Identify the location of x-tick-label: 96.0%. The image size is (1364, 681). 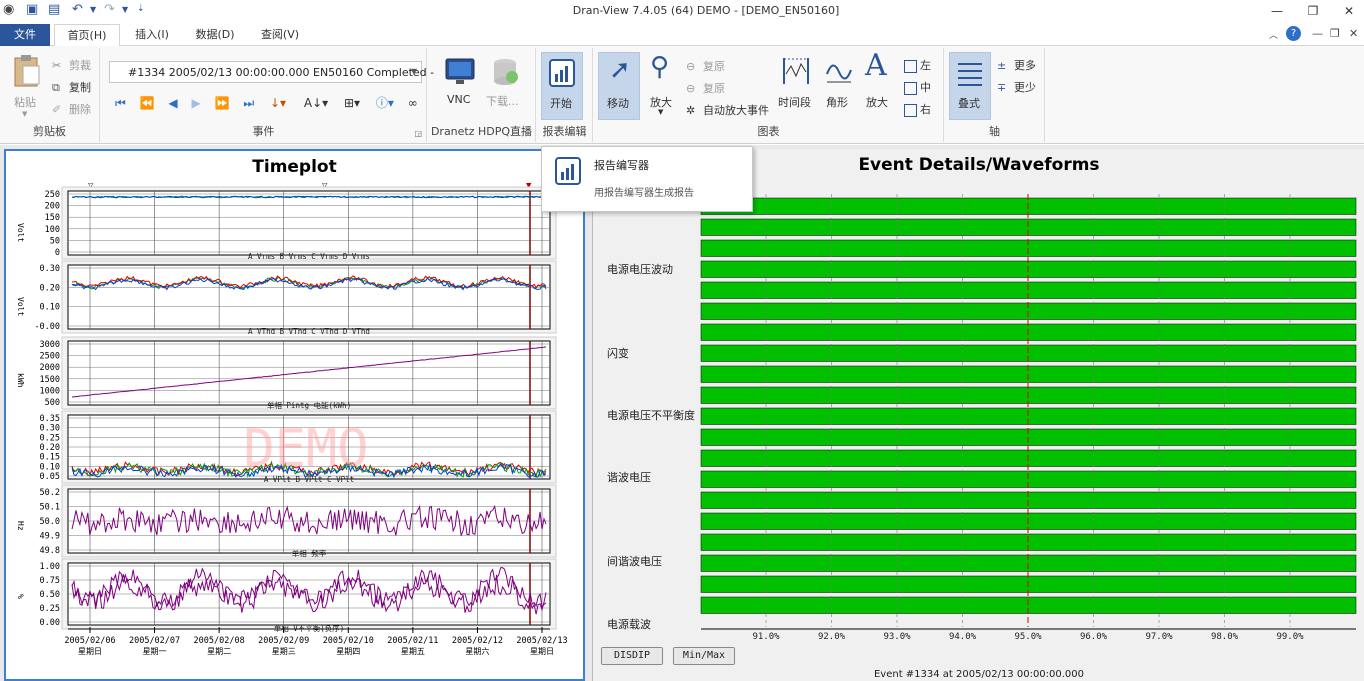
(1094, 637).